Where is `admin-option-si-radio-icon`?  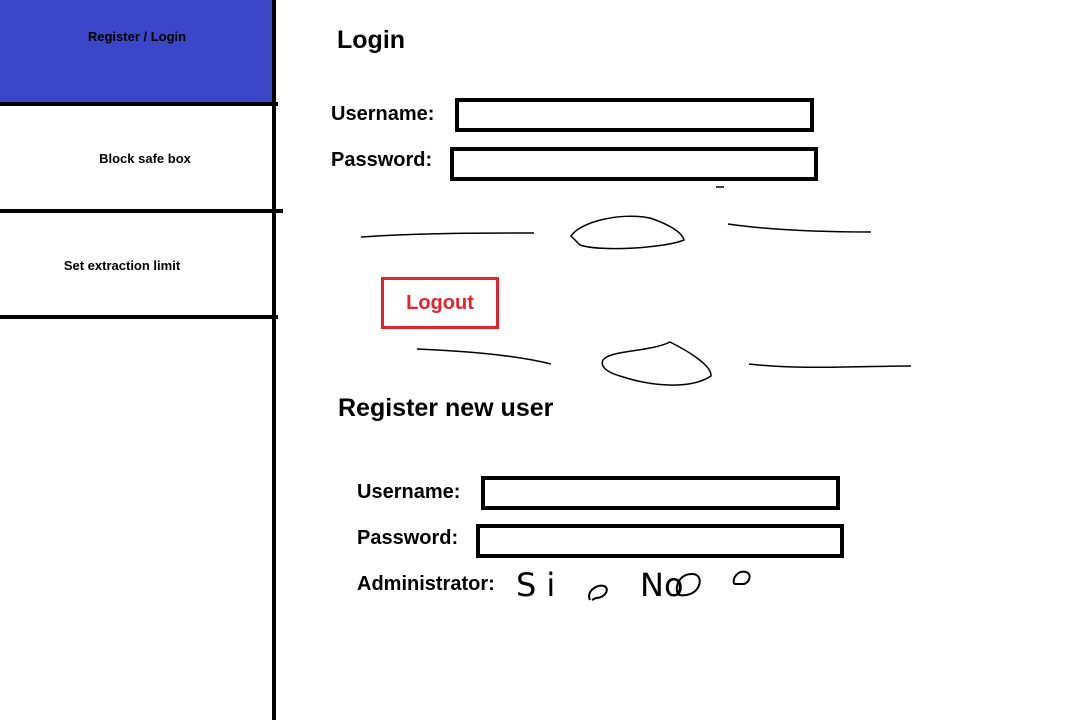
admin-option-si-radio-icon is located at coordinates (598, 592).